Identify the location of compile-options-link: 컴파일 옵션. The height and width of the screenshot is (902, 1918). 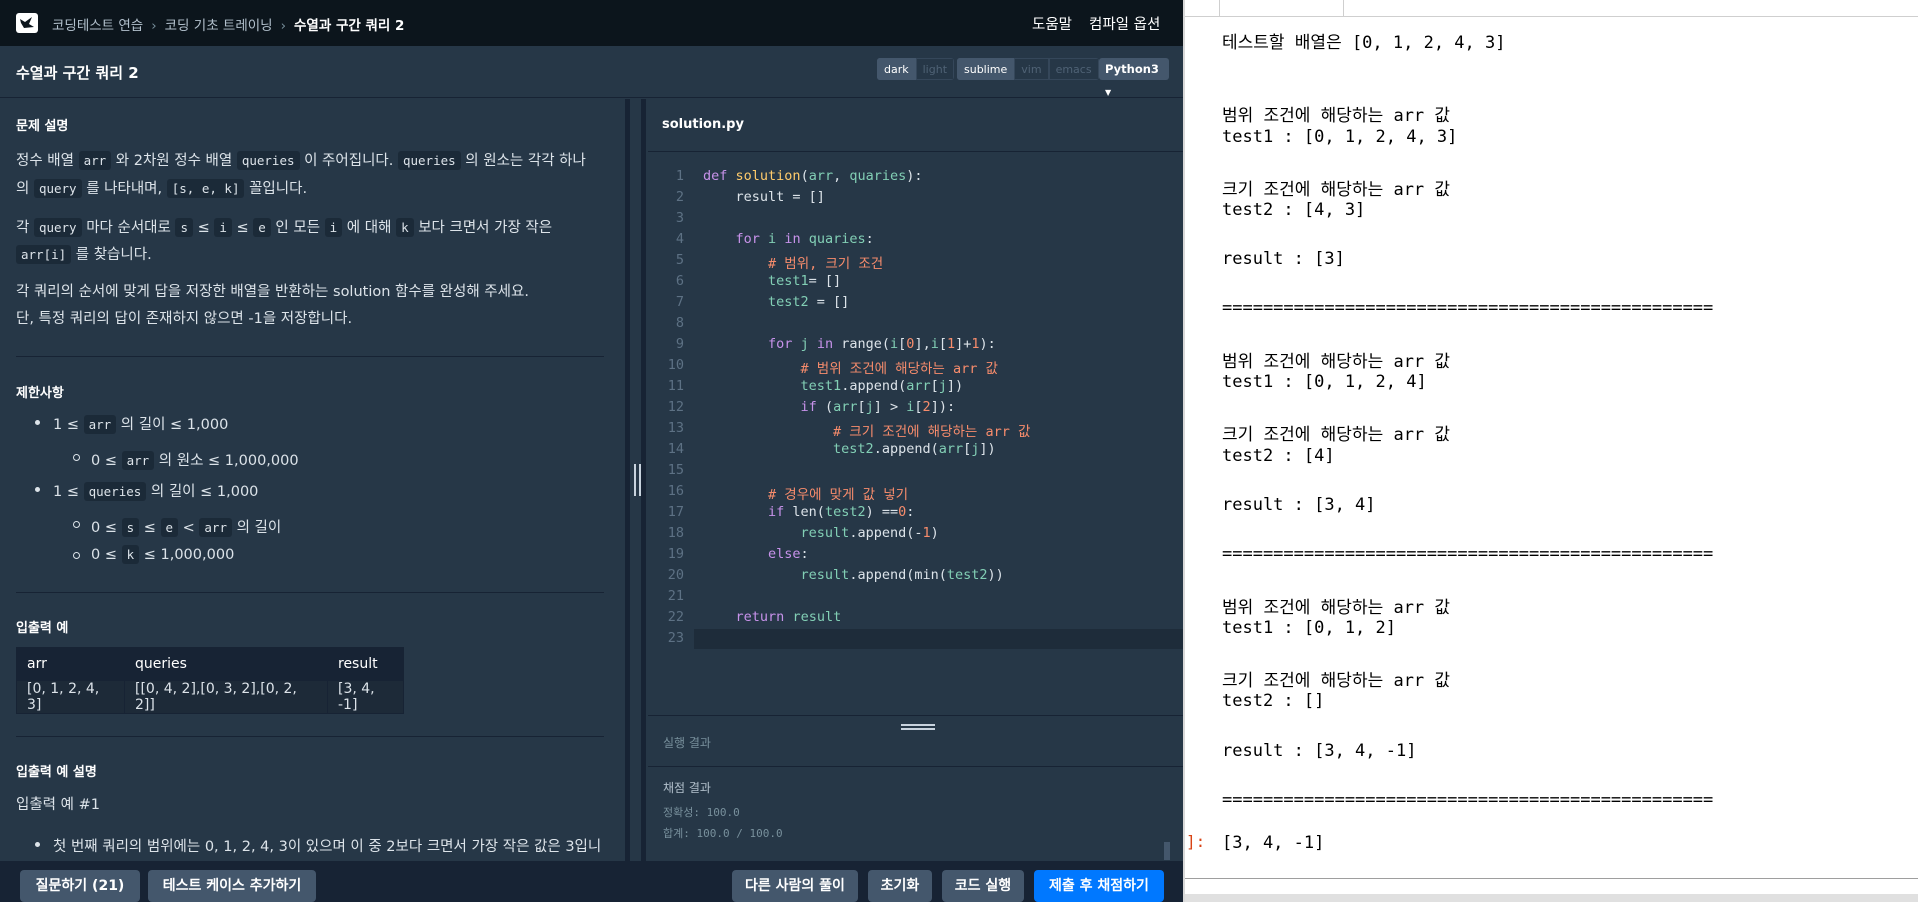
(1124, 23).